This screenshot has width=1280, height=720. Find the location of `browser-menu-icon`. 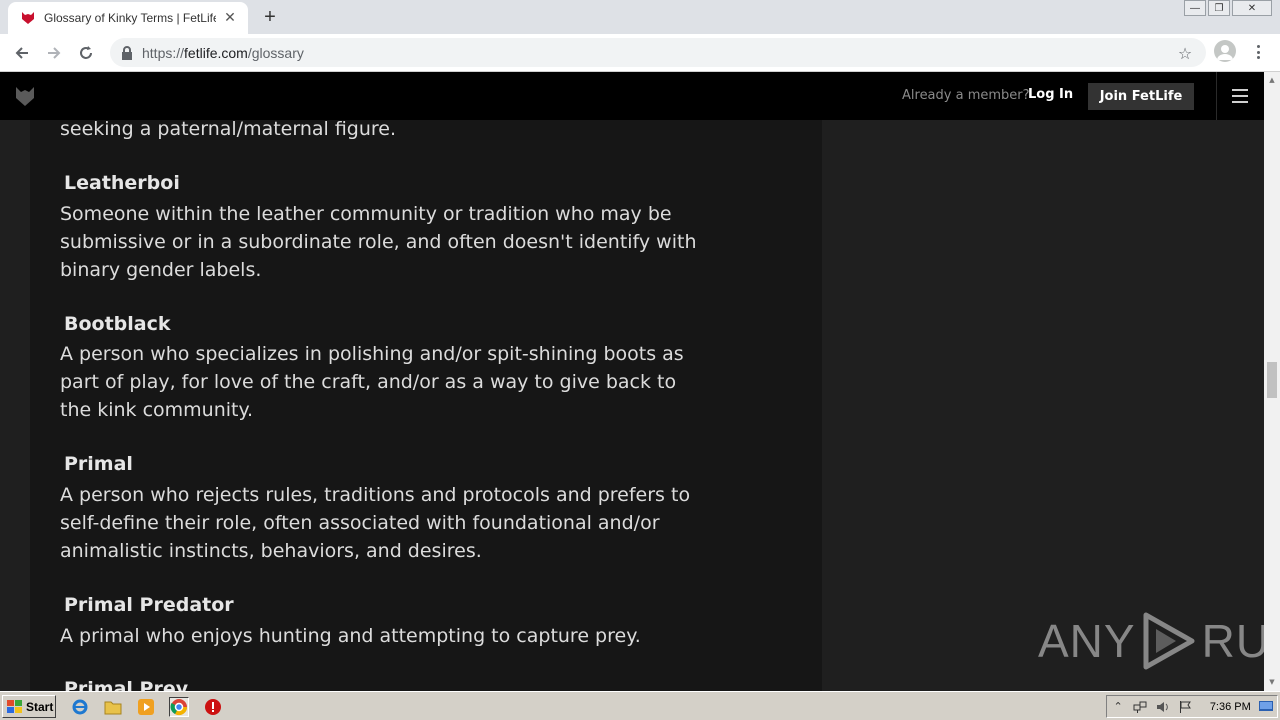

browser-menu-icon is located at coordinates (1258, 52).